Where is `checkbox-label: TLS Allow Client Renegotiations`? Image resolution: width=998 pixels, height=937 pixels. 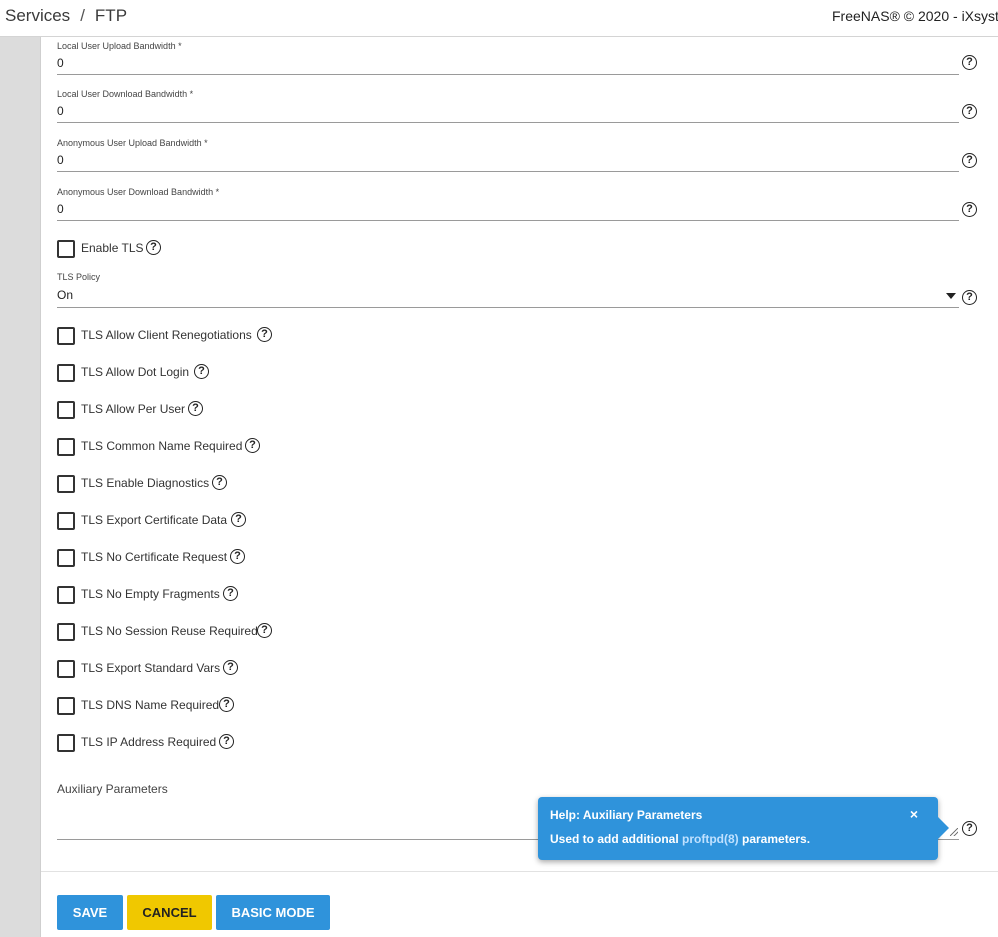 checkbox-label: TLS Allow Client Renegotiations is located at coordinates (166, 335).